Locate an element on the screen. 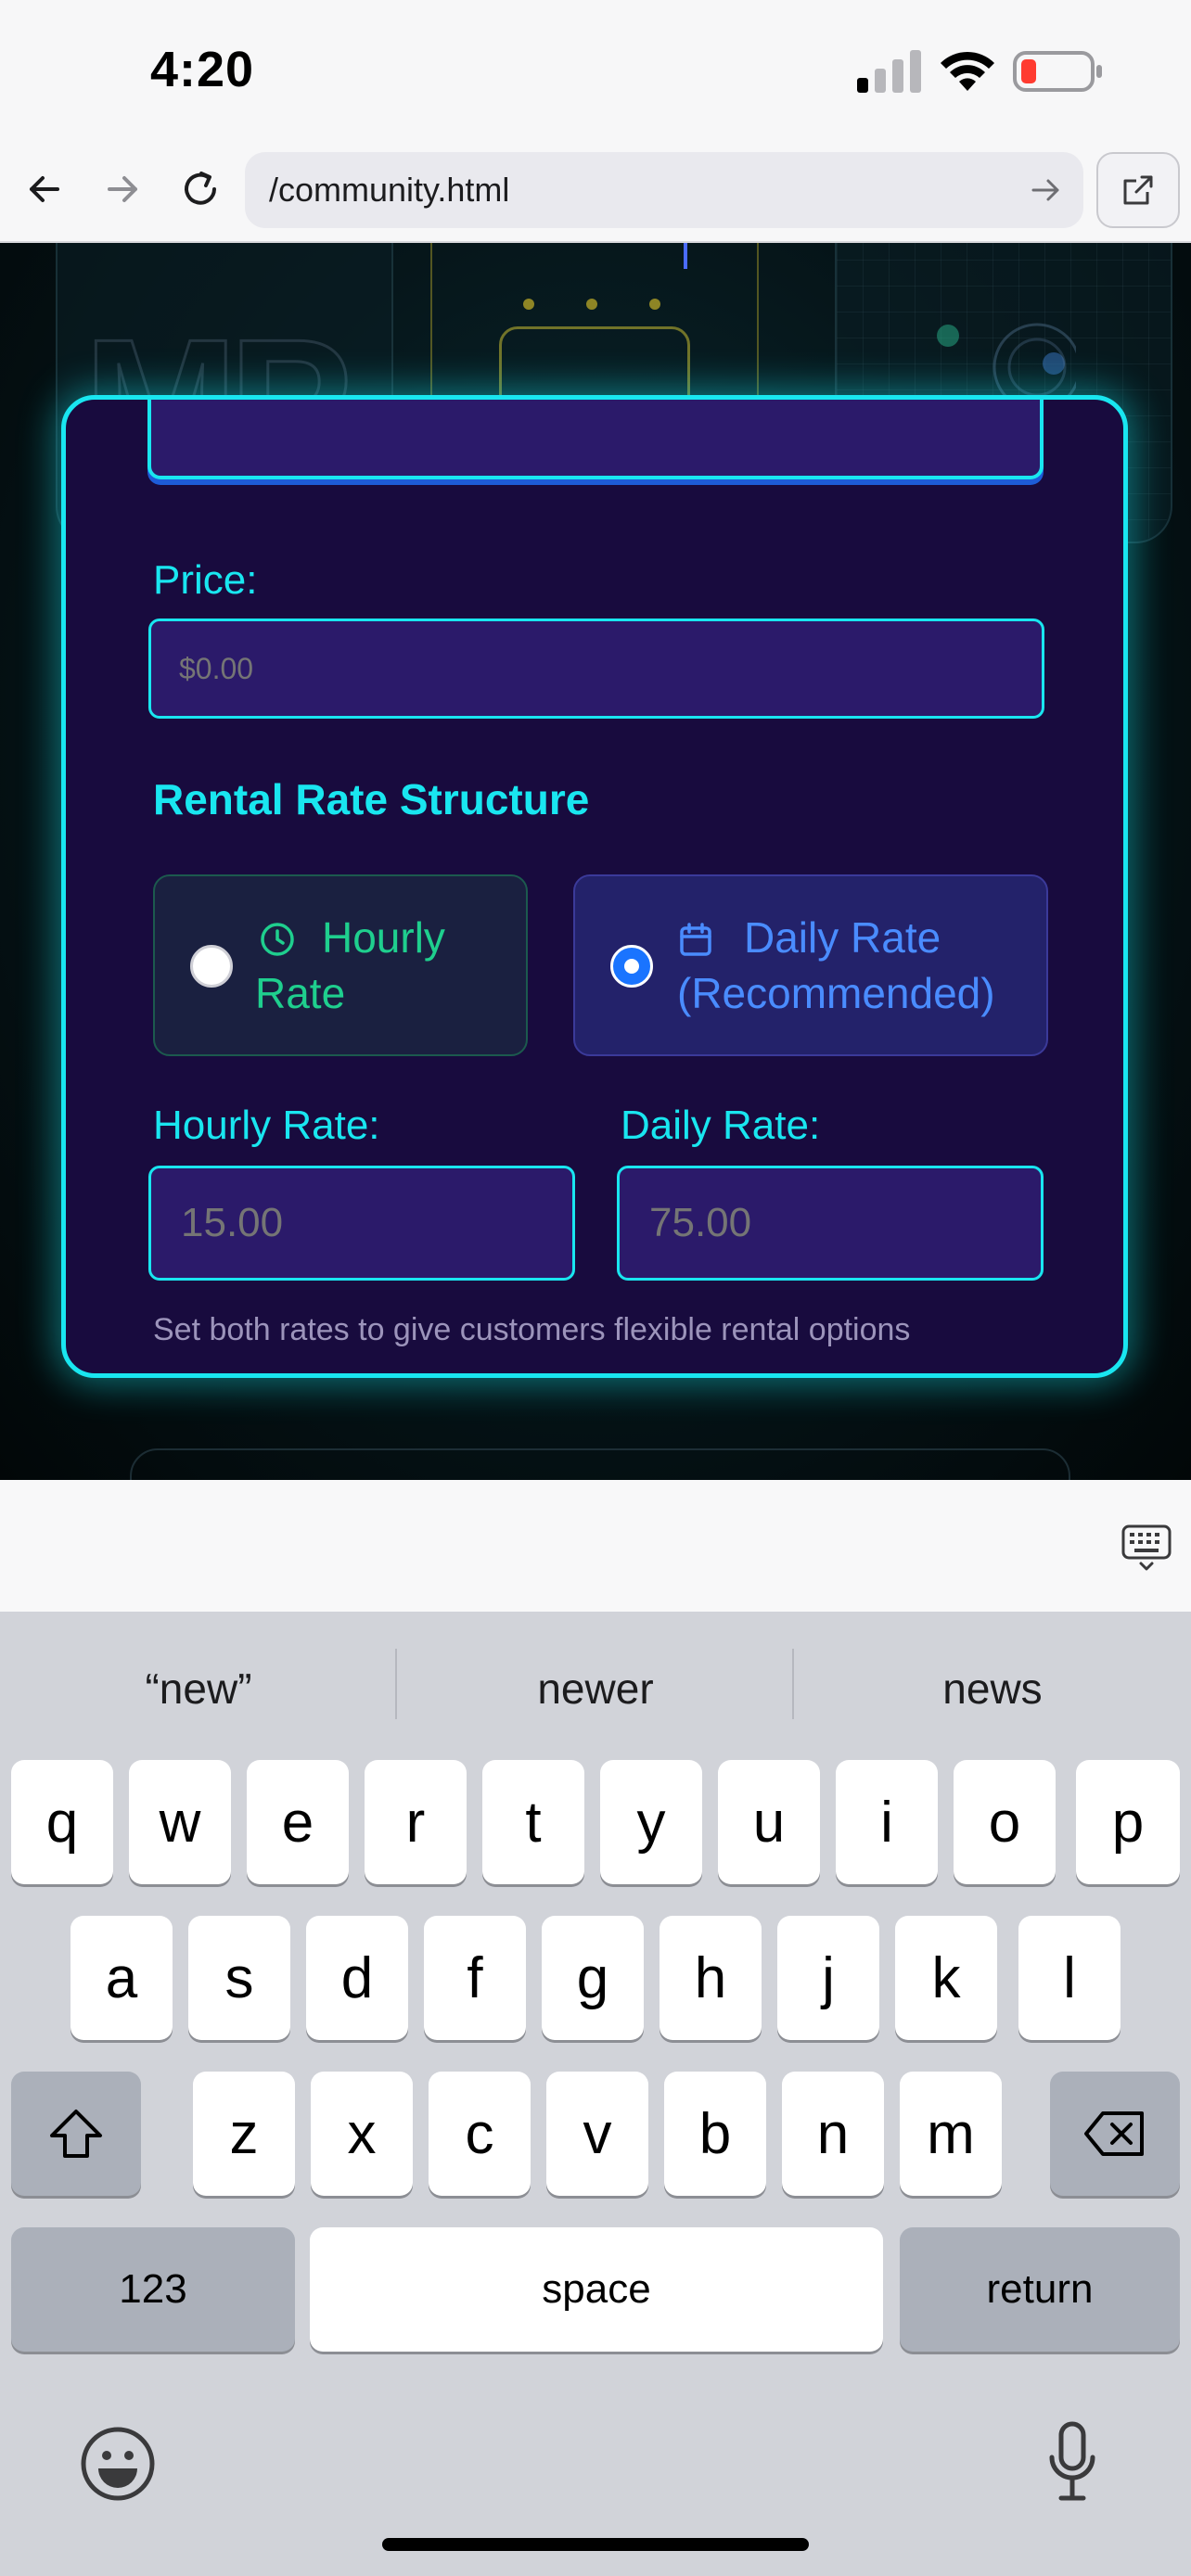 The width and height of the screenshot is (1191, 2576). suggestion-1: “new” is located at coordinates (198, 1689).